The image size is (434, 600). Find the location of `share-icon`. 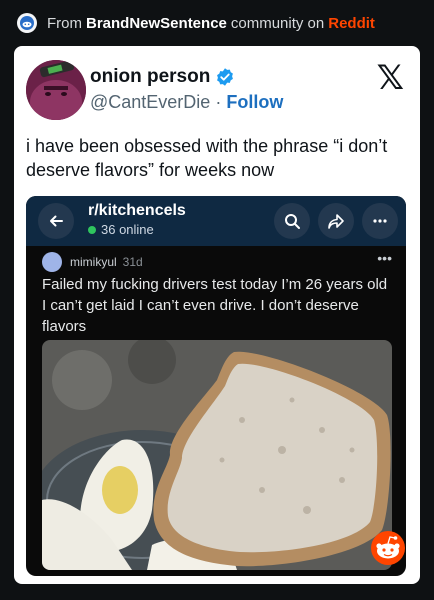

share-icon is located at coordinates (336, 221).